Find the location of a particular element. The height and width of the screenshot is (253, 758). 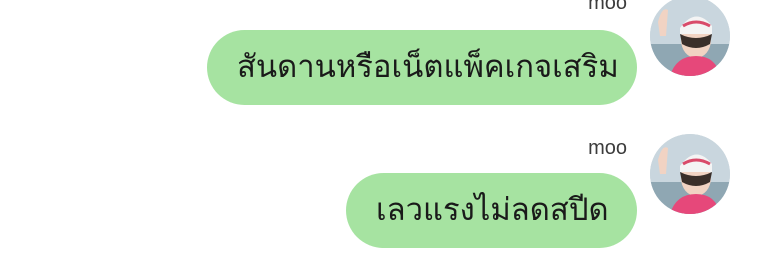

message-text: สันดานหรือเน็ตแพ็คเกจเสริม is located at coordinates (428, 67).